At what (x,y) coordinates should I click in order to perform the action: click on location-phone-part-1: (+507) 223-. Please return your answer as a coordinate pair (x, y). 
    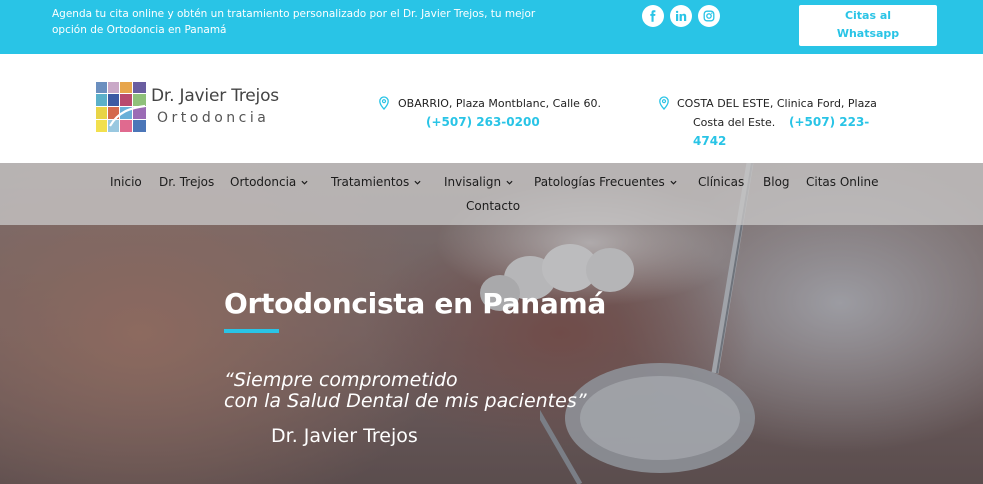
    Looking at the image, I should click on (829, 122).